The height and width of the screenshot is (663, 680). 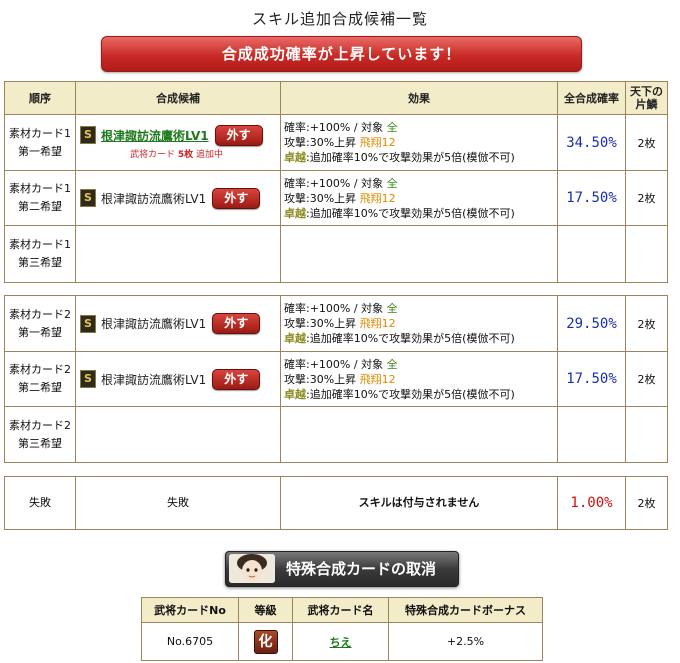 I want to click on added-card-note: 武将カード 5枚 追加中, so click(x=177, y=155).